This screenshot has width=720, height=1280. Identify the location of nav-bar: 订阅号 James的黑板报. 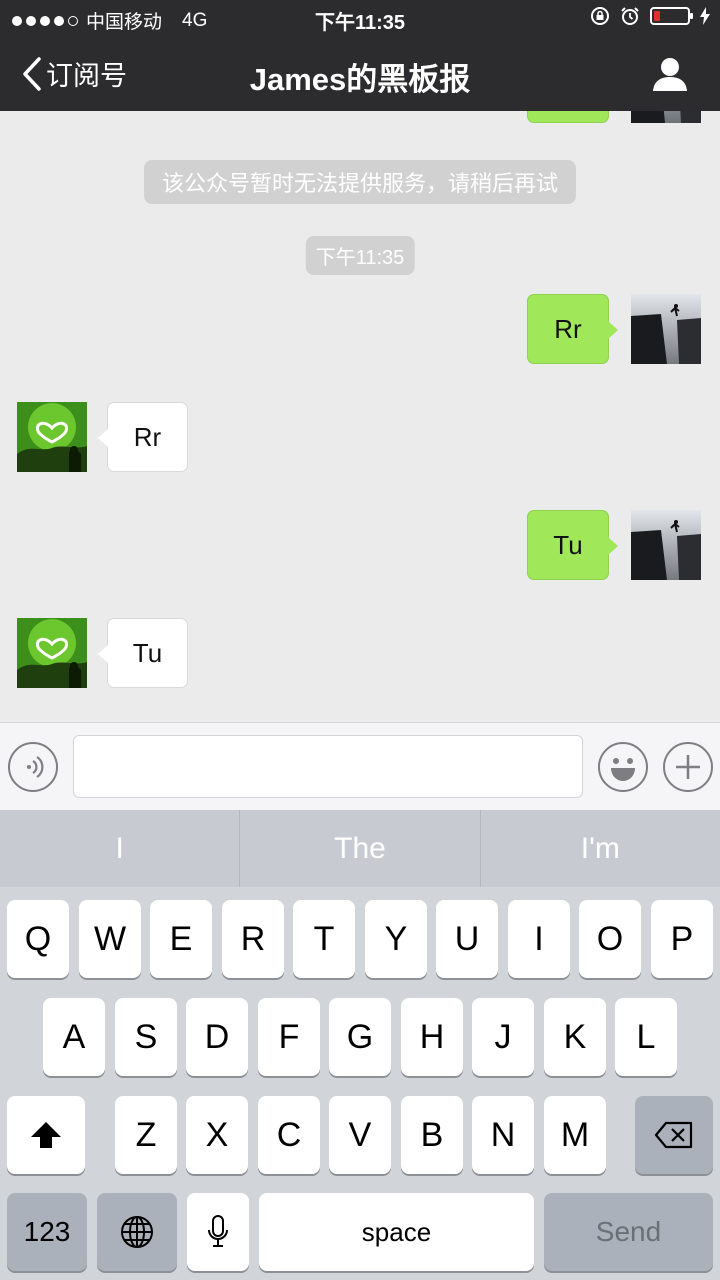
(360, 73).